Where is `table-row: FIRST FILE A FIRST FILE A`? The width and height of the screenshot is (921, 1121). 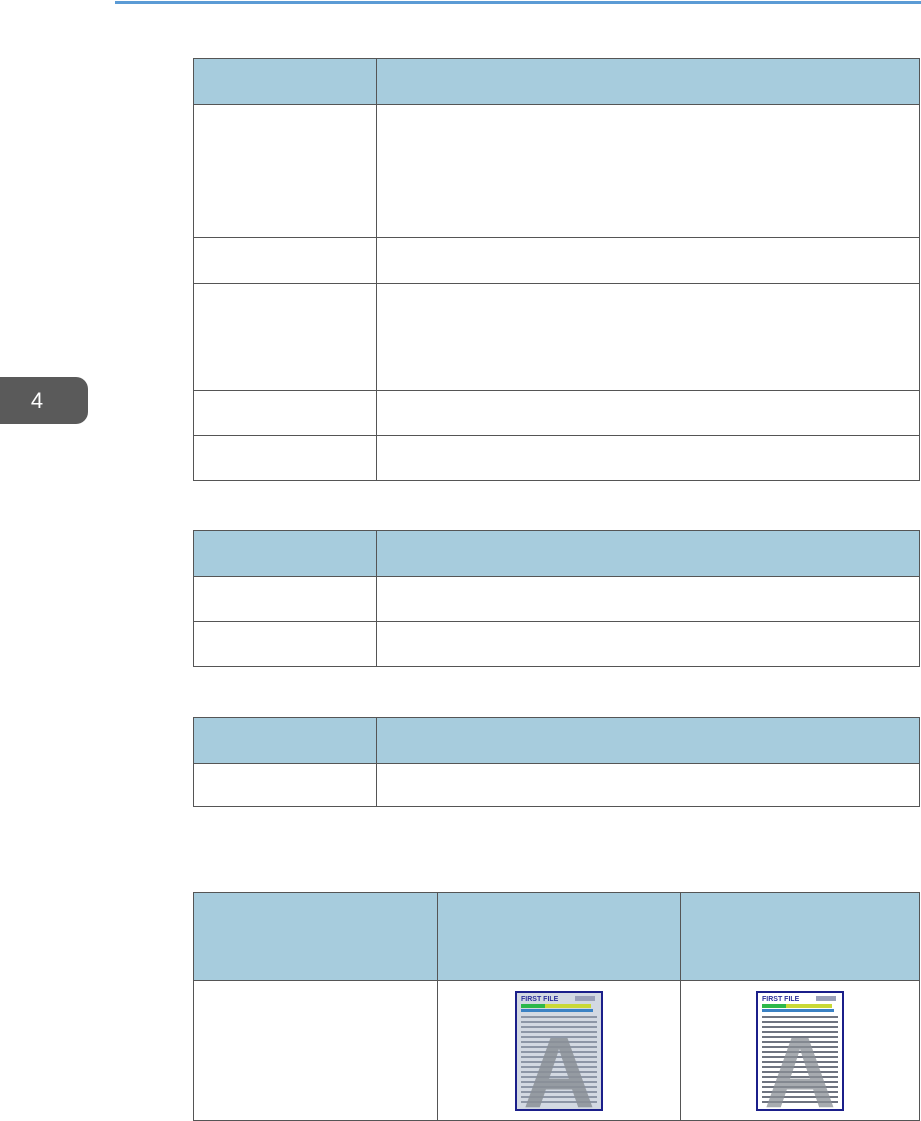 table-row: FIRST FILE A FIRST FILE A is located at coordinates (556, 1050).